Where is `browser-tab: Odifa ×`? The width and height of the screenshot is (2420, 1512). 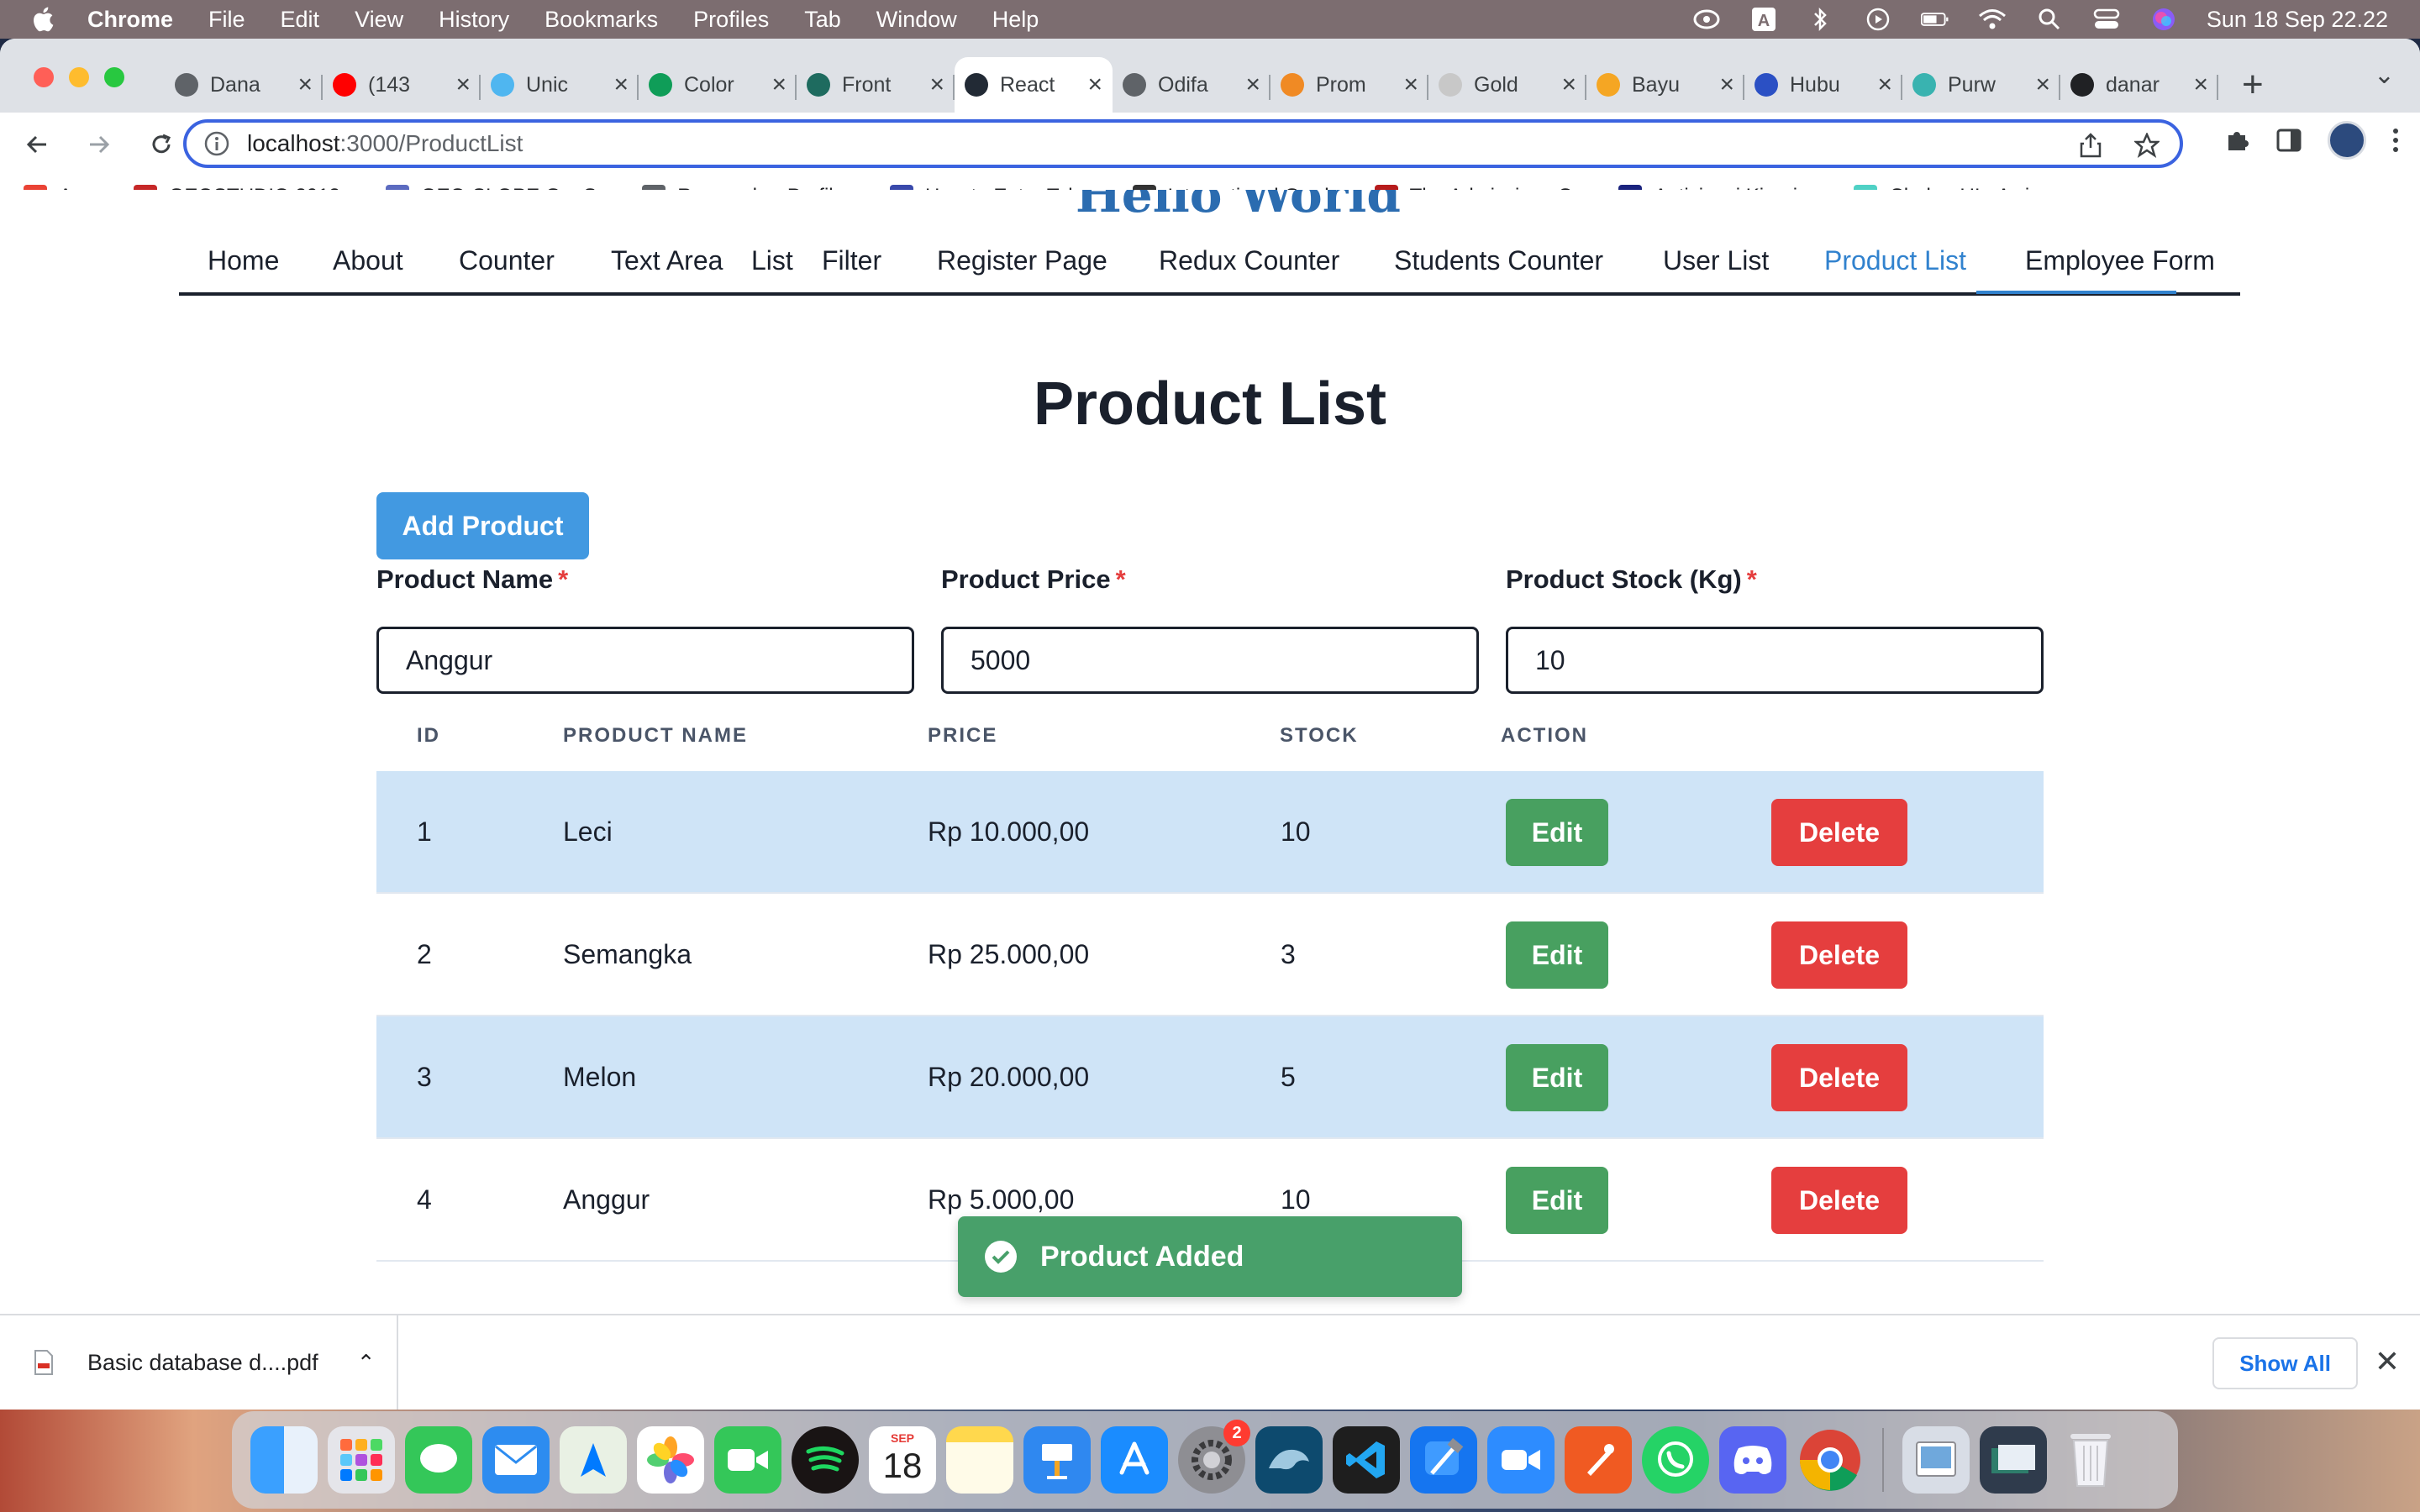 browser-tab: Odifa × is located at coordinates (1192, 84).